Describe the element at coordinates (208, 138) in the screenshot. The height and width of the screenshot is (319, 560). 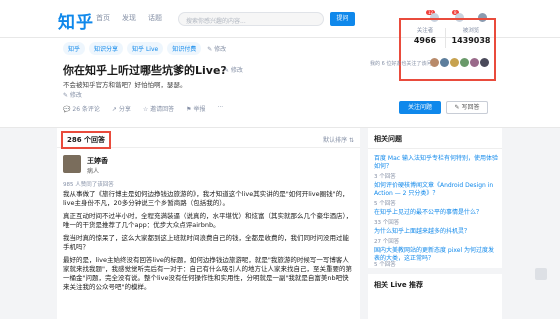
I see `answers-header: 286 个回答 默认排序 ⇅` at that location.